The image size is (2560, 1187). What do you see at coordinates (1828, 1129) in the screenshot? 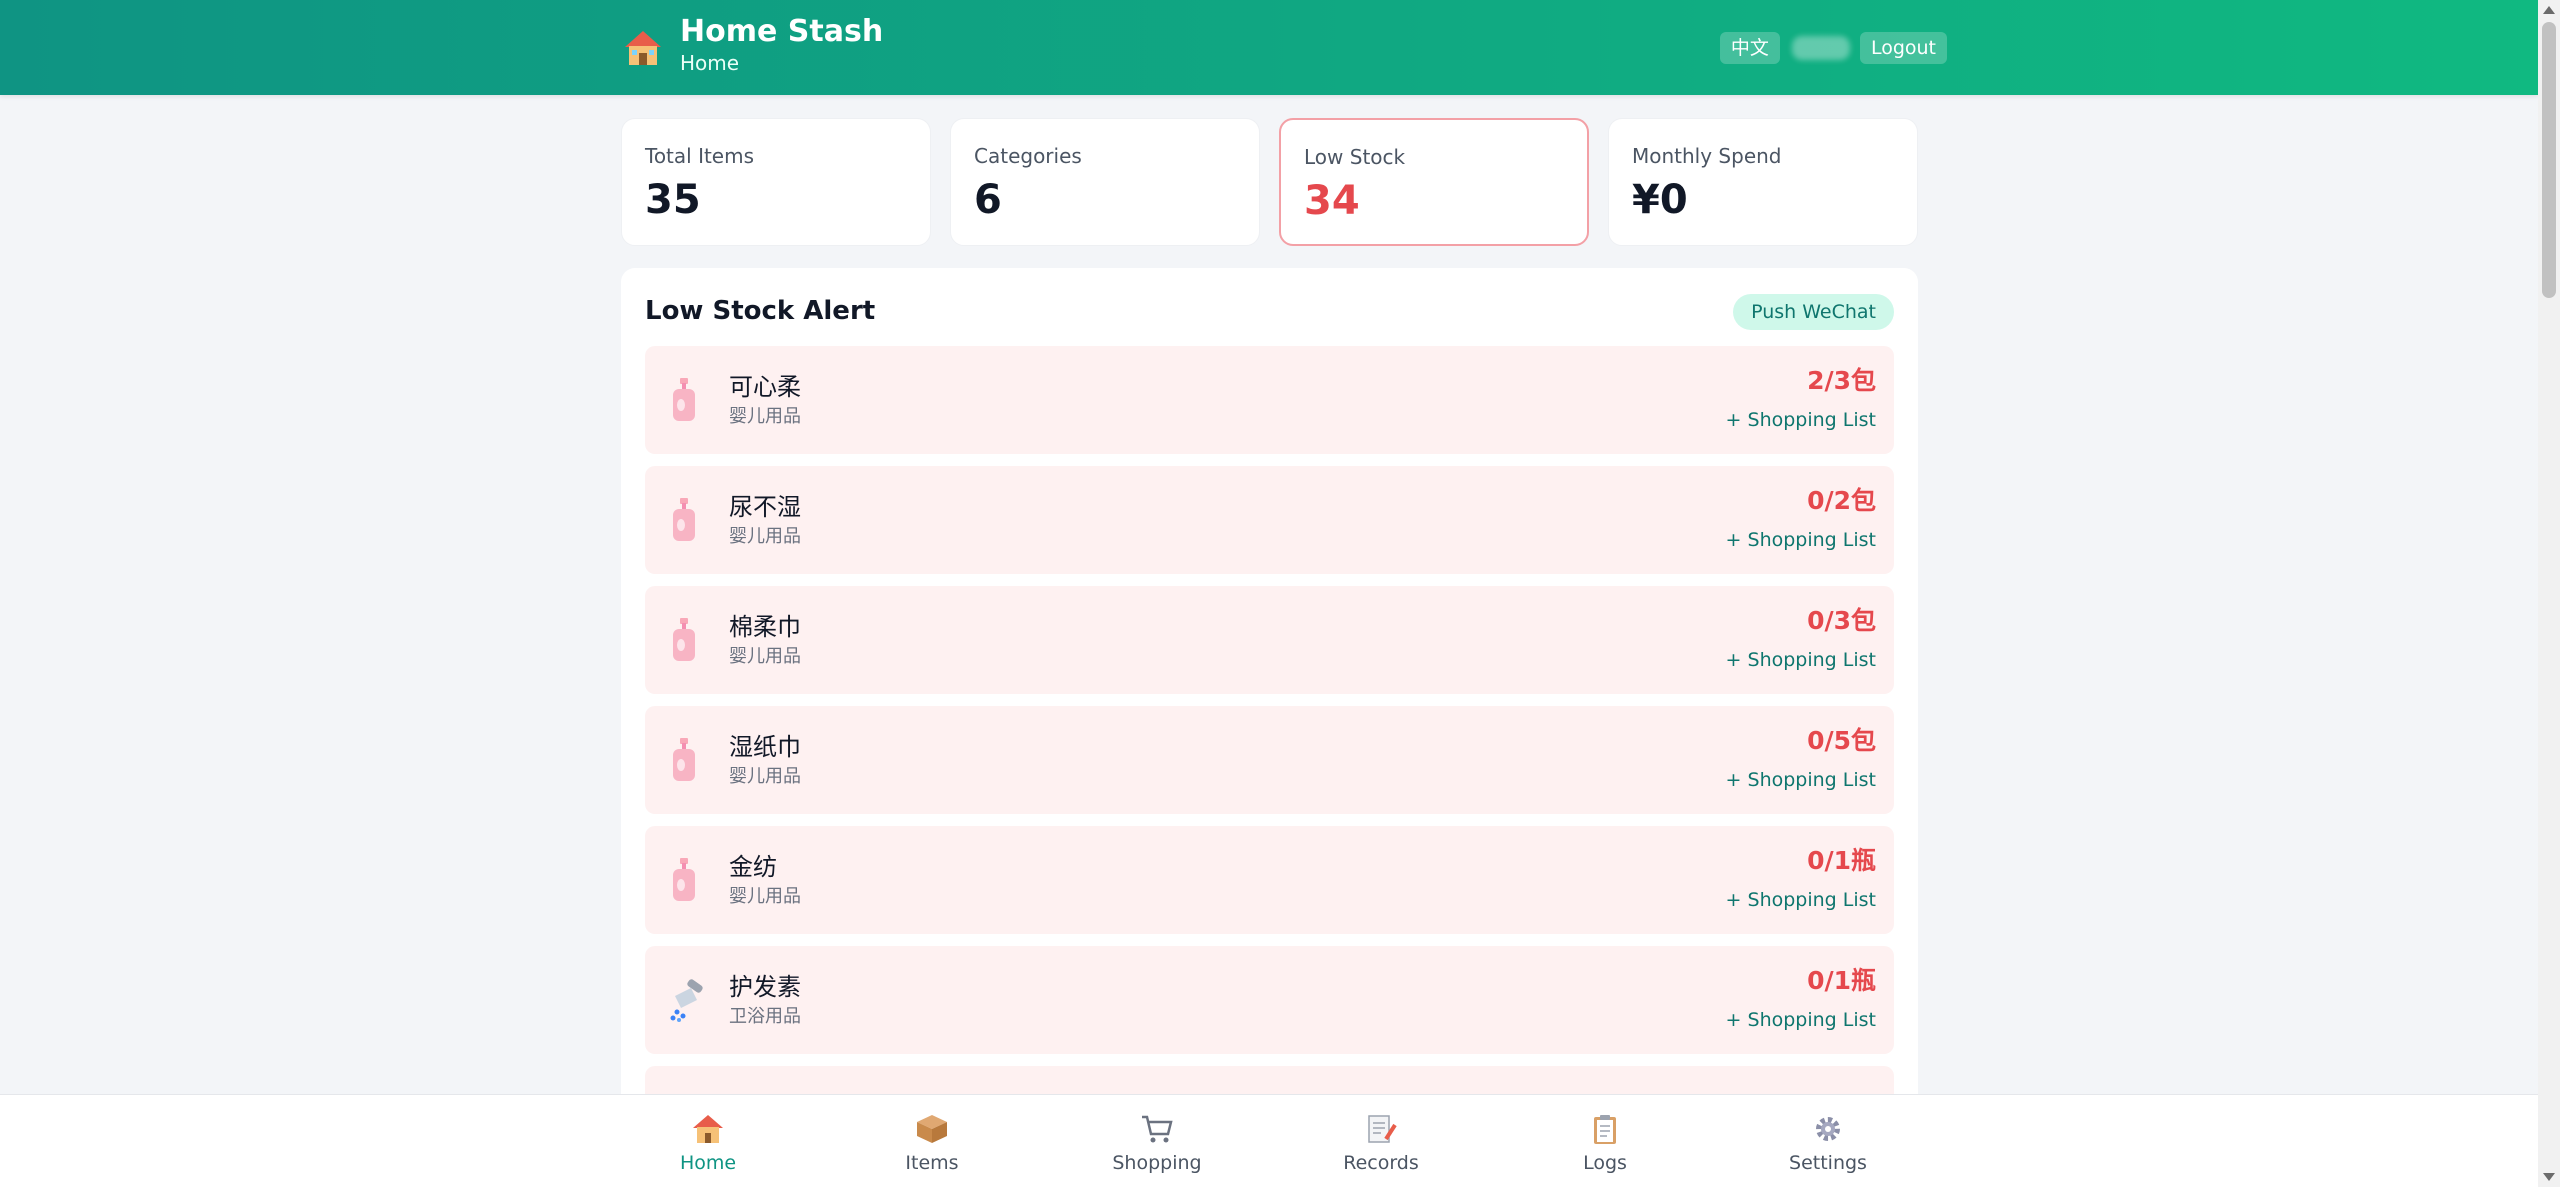
I see `gear-icon` at bounding box center [1828, 1129].